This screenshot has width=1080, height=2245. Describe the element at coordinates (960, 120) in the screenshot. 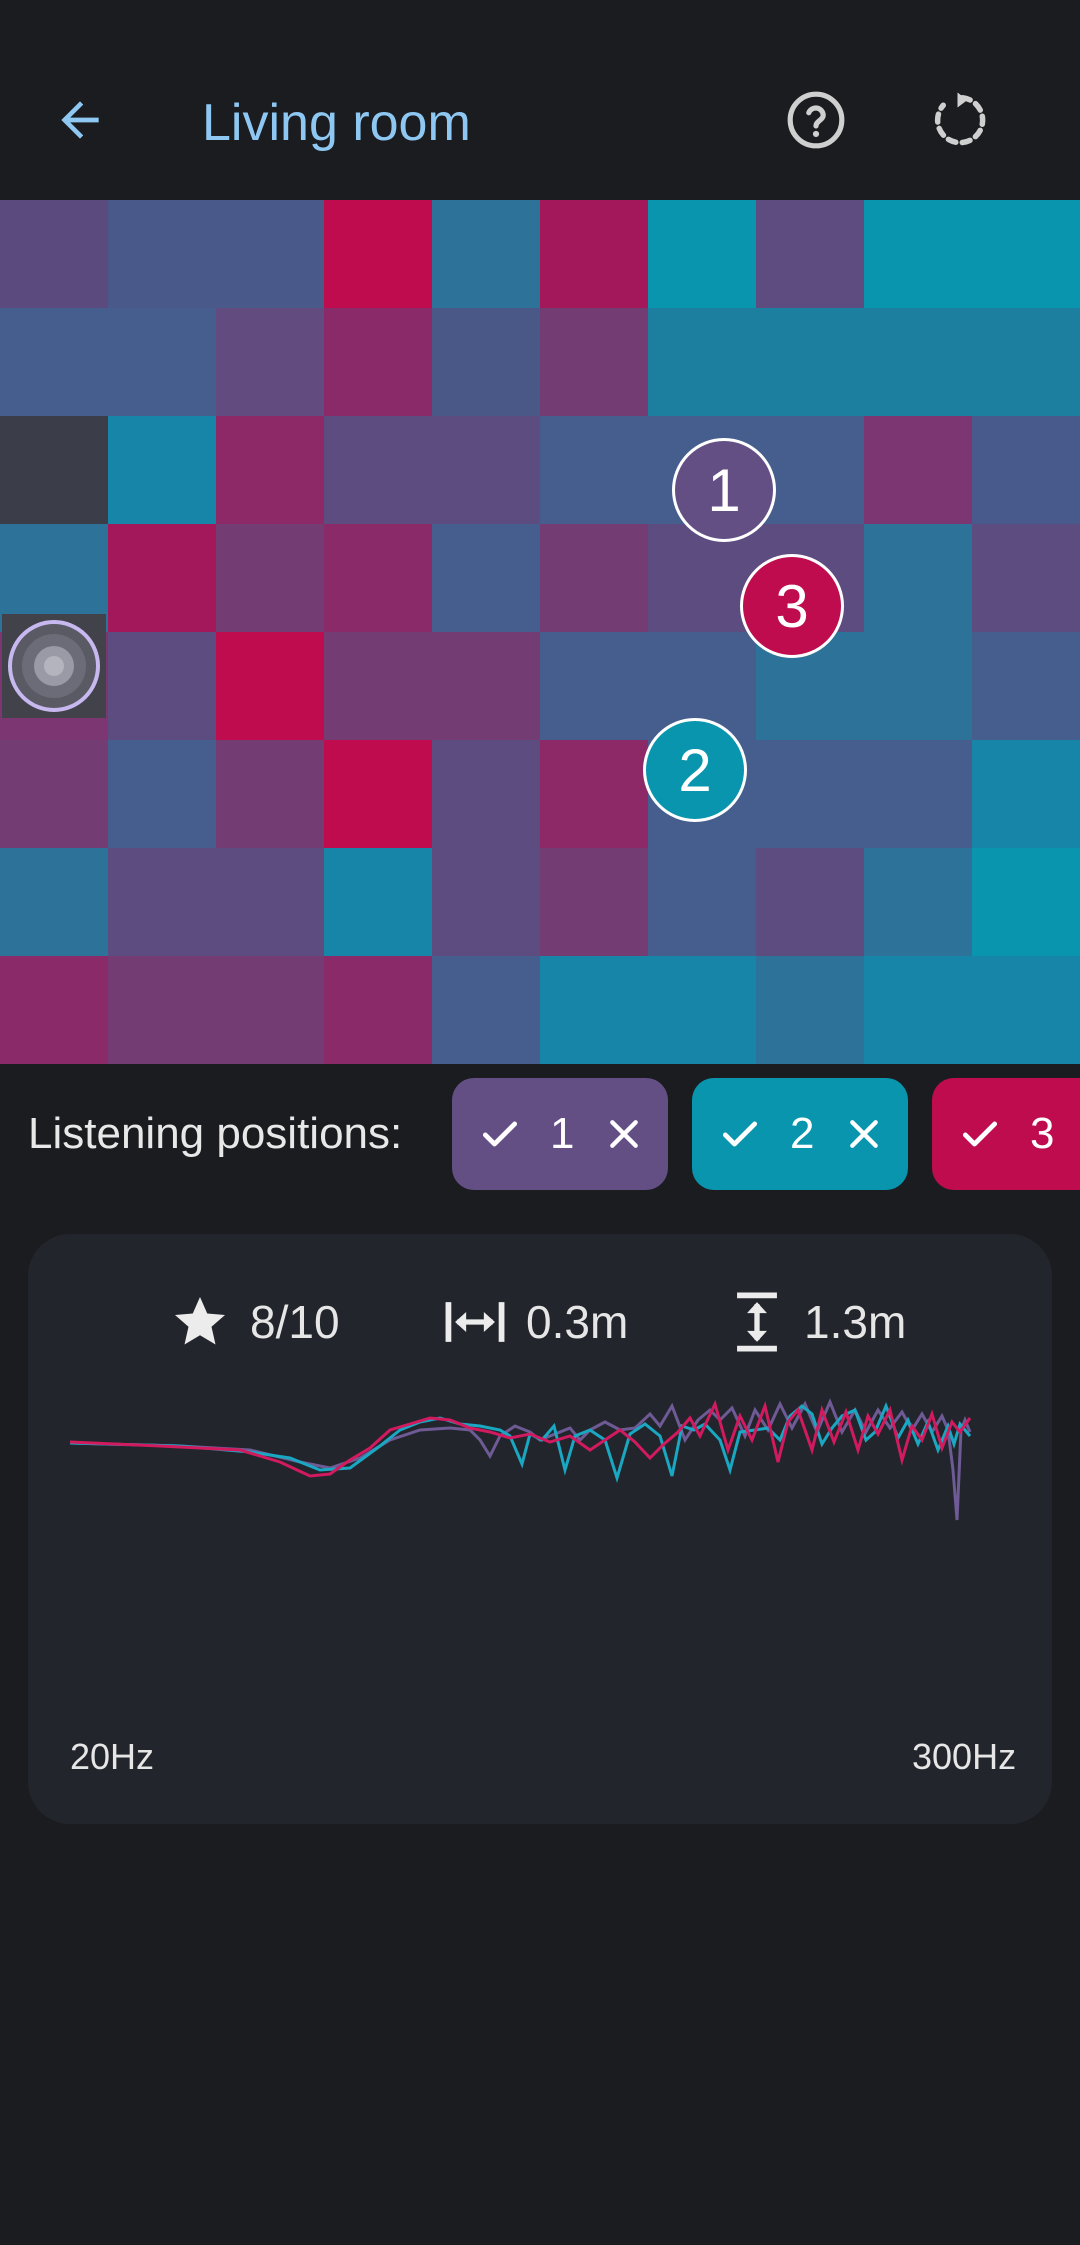

I see `reset-button` at that location.